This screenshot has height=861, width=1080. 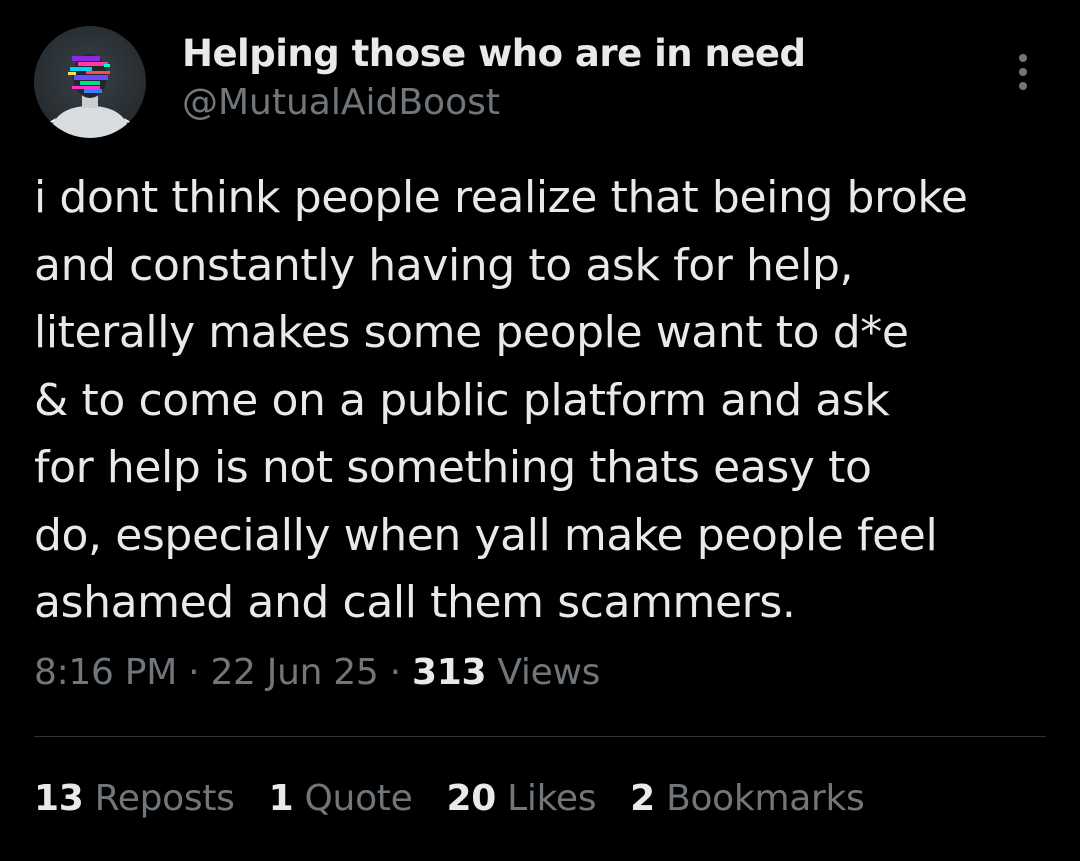 I want to click on reposts-stat: 13 Reposts, so click(x=134, y=798).